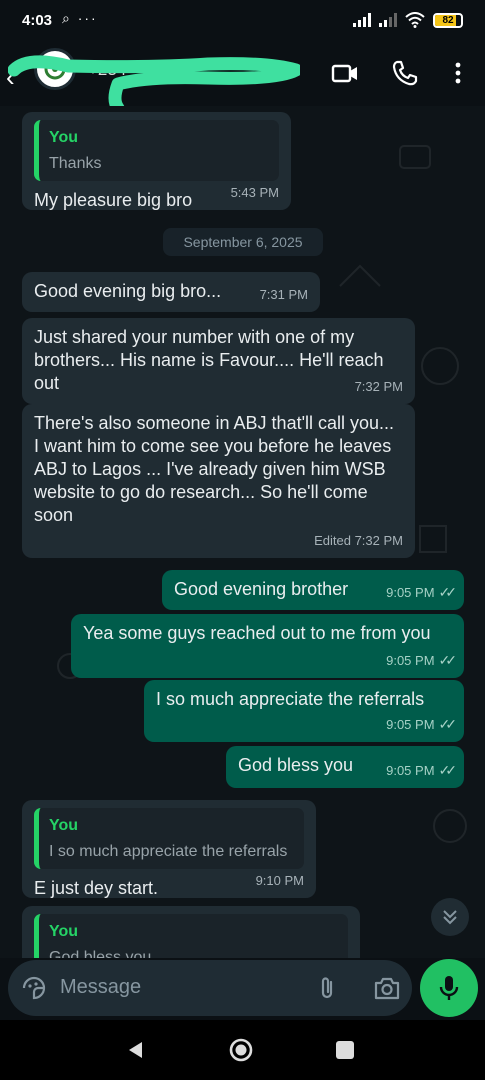  I want to click on camera-icon, so click(387, 988).